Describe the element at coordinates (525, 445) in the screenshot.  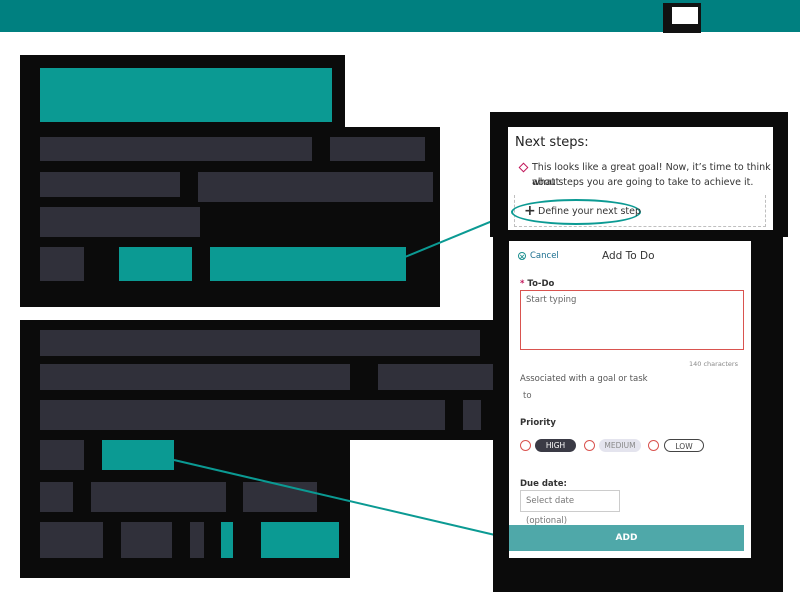
I see `priority-radio-high` at that location.